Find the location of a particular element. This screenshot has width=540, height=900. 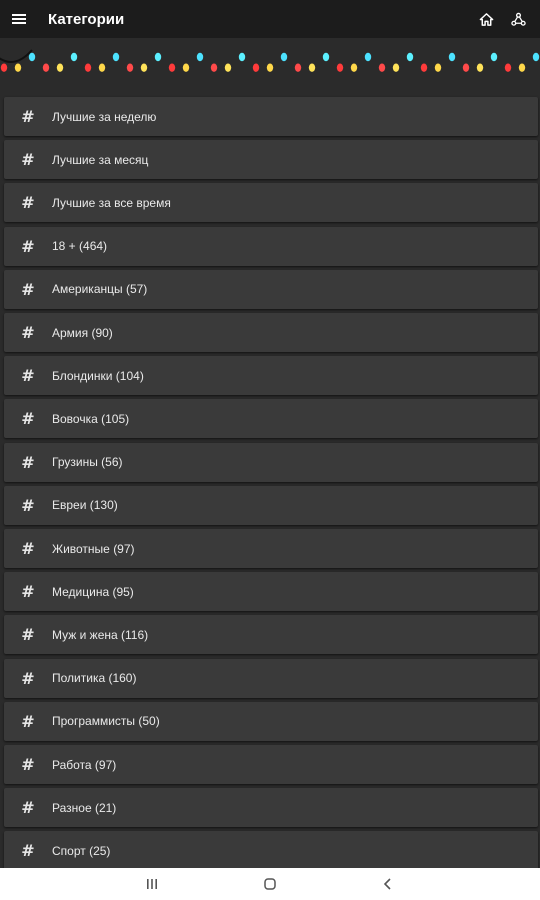

category-label: Лучшие за неделю is located at coordinates (104, 116).